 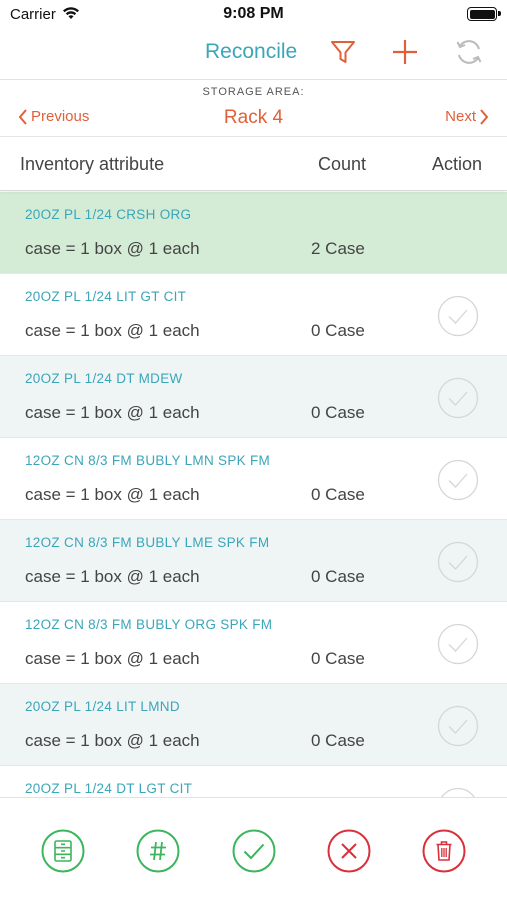 I want to click on table-header: Inventory attribute Count Action, so click(x=253, y=163).